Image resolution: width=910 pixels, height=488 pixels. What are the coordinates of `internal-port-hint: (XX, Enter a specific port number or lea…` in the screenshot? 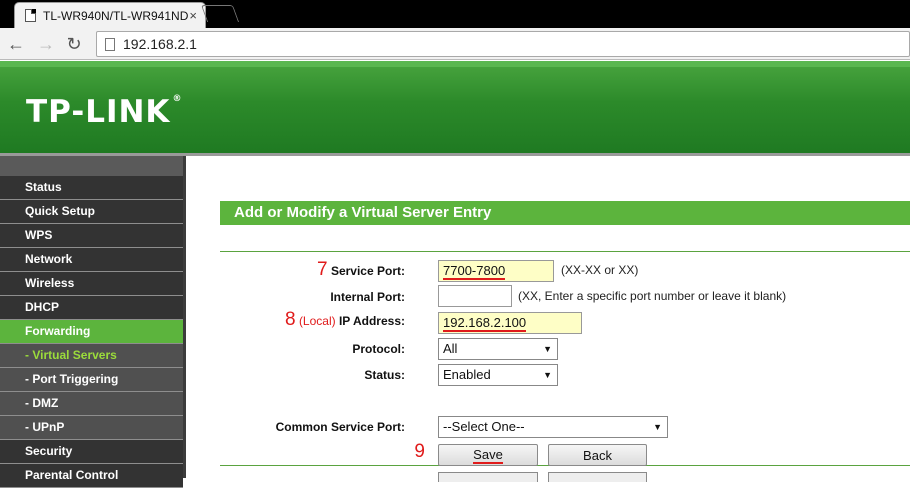 It's located at (652, 296).